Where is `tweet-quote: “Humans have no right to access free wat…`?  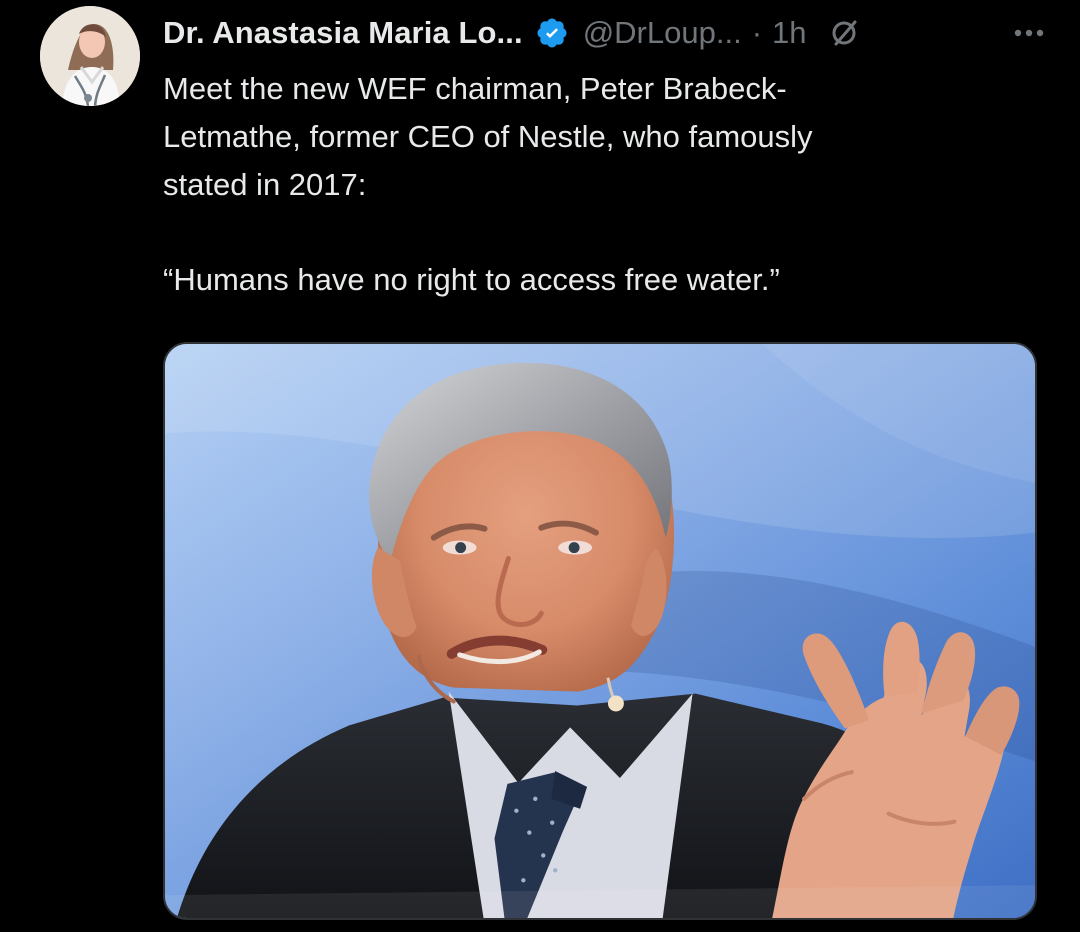 tweet-quote: “Humans have no right to access free wat… is located at coordinates (471, 279).